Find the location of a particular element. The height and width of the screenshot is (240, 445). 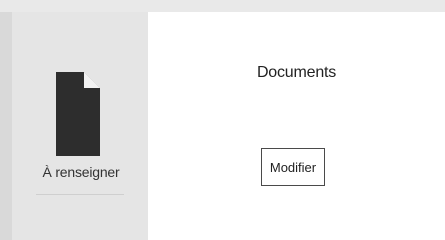

top-strip is located at coordinates (222, 6).